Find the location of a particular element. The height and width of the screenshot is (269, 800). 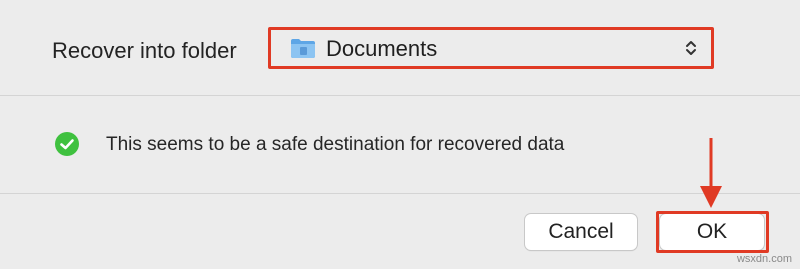

folder-select-value: Documents is located at coordinates (382, 48).